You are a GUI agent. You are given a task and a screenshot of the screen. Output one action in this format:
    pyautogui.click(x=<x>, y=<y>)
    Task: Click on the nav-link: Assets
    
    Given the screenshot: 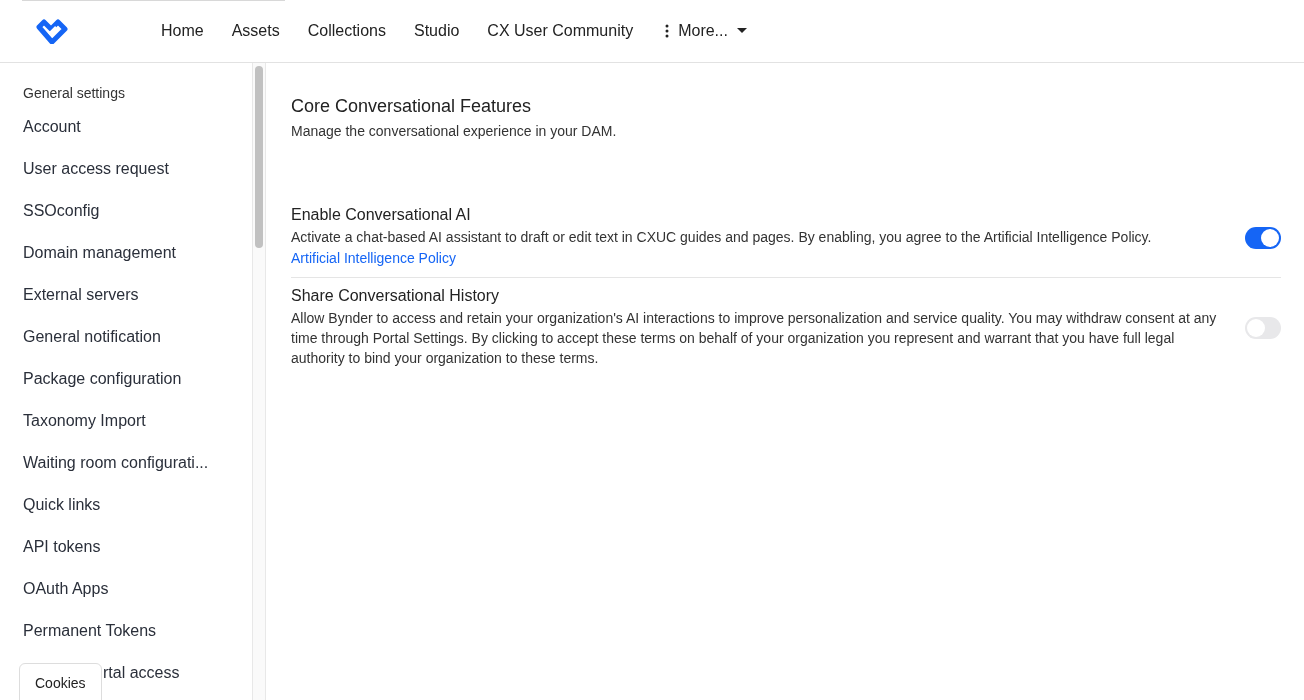 What is the action you would take?
    pyautogui.click(x=255, y=31)
    